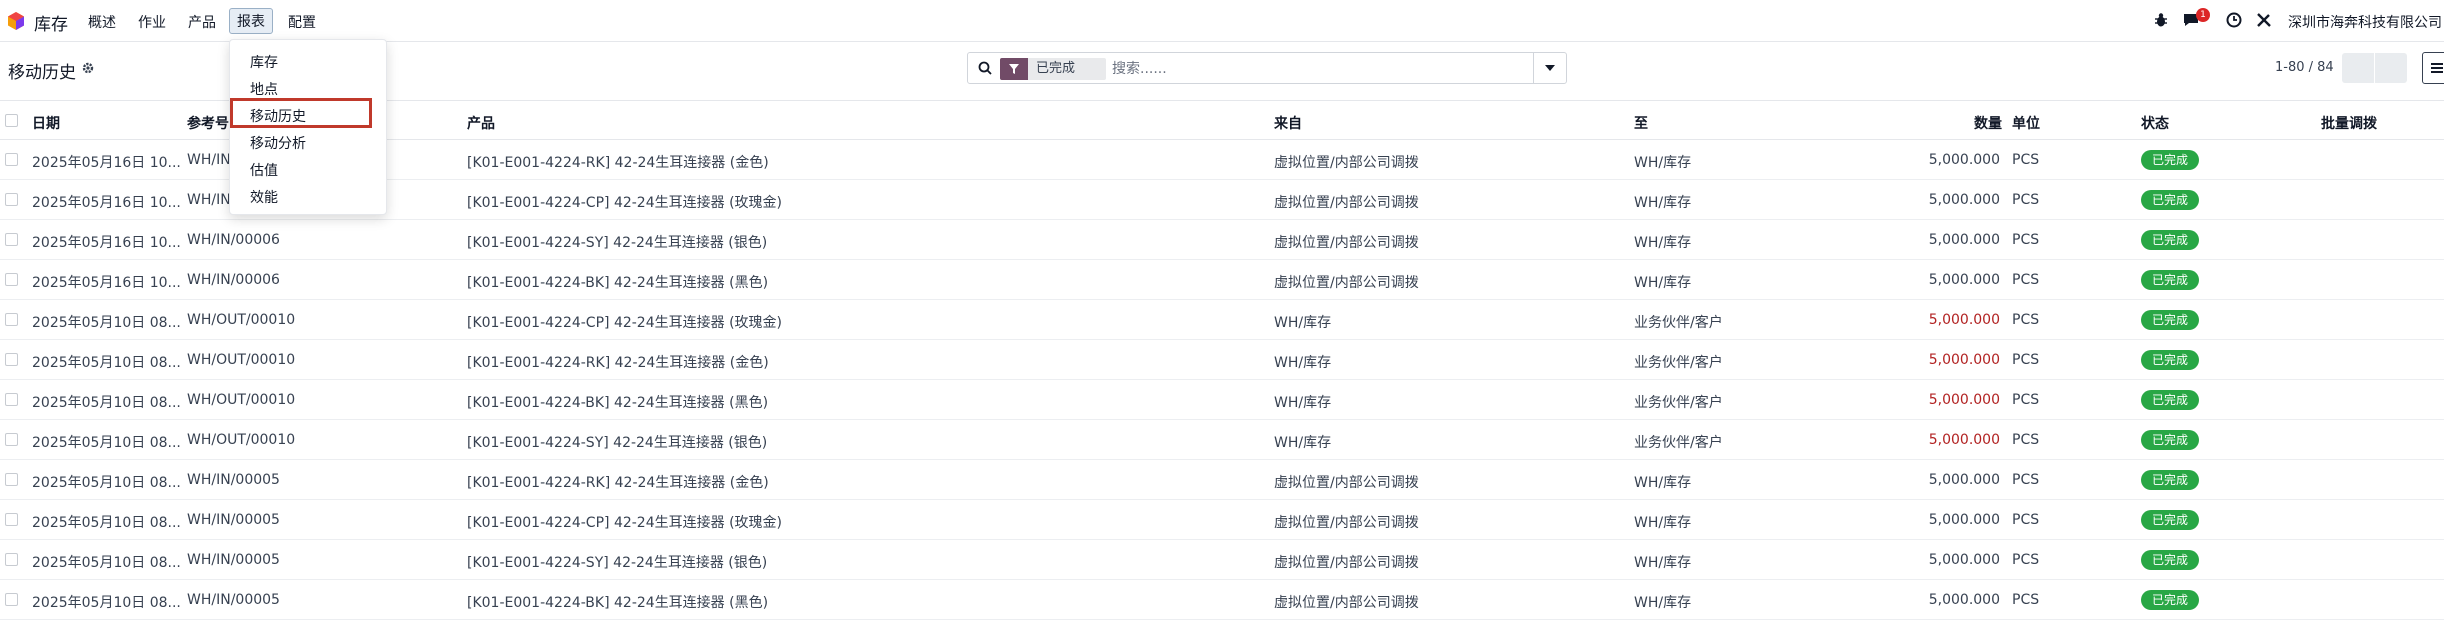  I want to click on menu-item-valuation: 估值, so click(264, 170).